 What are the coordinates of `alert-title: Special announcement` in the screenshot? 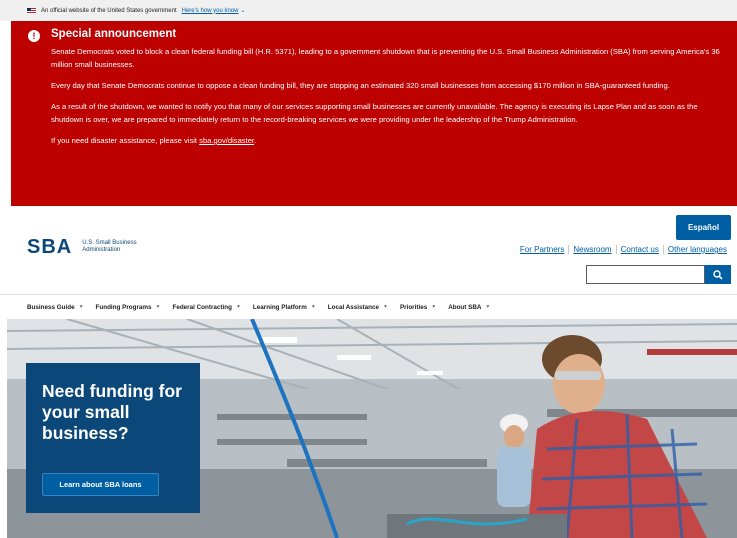 It's located at (114, 34).